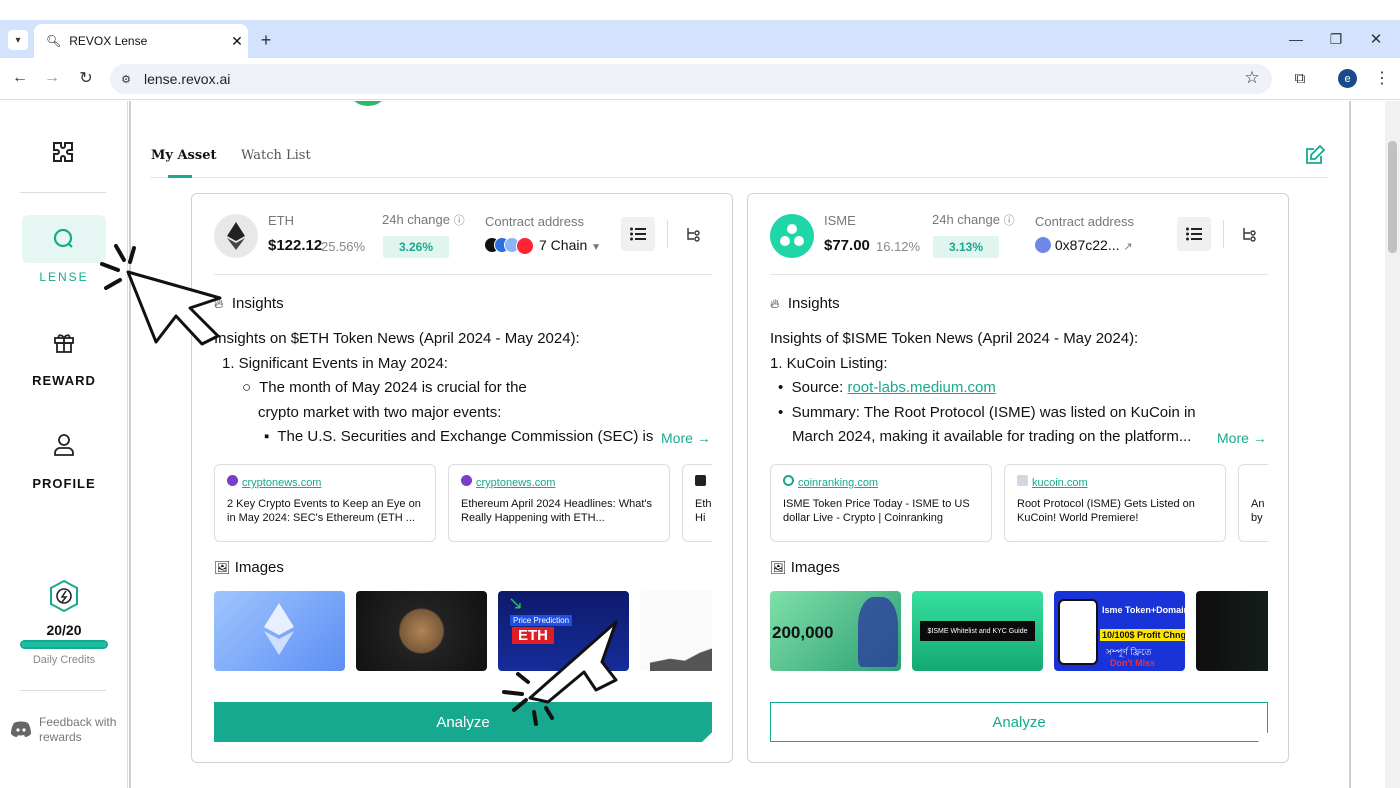 This screenshot has width=1400, height=788. What do you see at coordinates (183, 155) in the screenshot?
I see `tab-my-asset: My Asset` at bounding box center [183, 155].